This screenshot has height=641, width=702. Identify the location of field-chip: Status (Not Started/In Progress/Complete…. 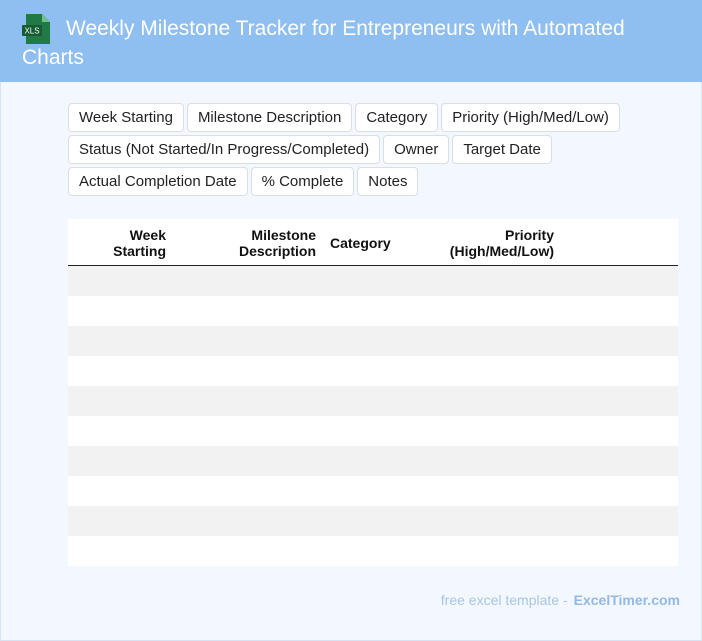
(224, 149).